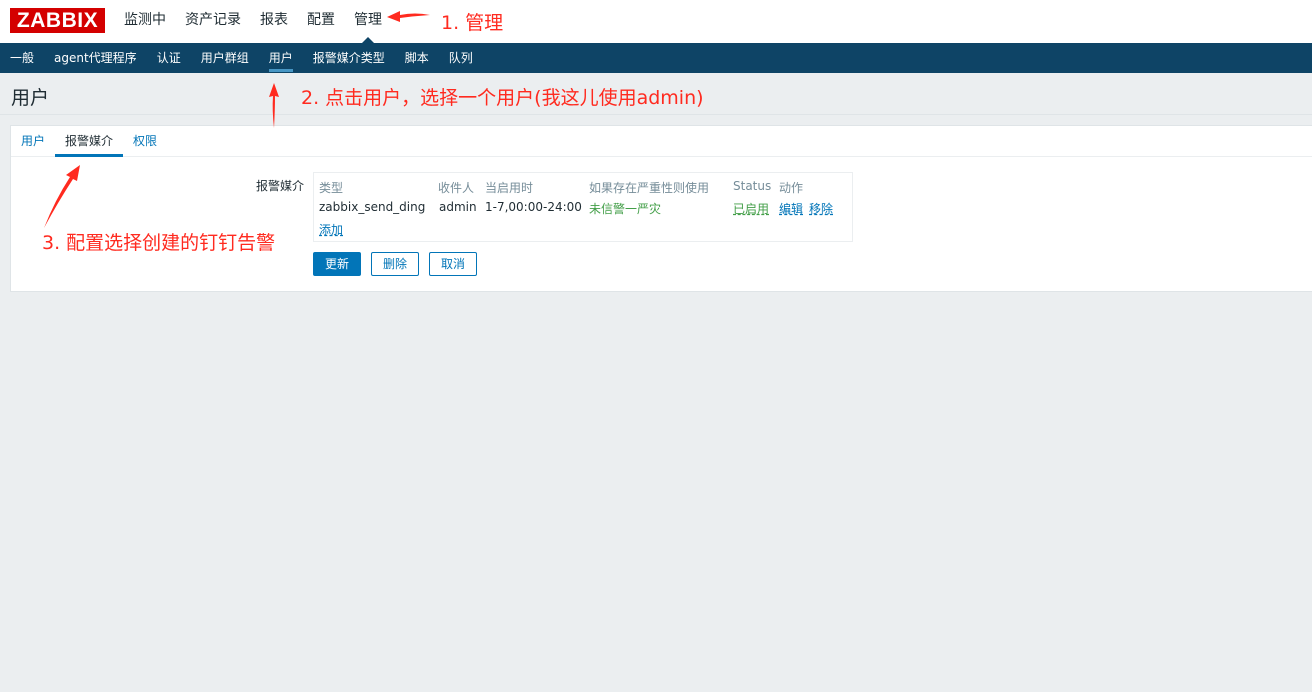 The height and width of the screenshot is (692, 1312). Describe the element at coordinates (337, 264) in the screenshot. I see `update-button: 更新` at that location.